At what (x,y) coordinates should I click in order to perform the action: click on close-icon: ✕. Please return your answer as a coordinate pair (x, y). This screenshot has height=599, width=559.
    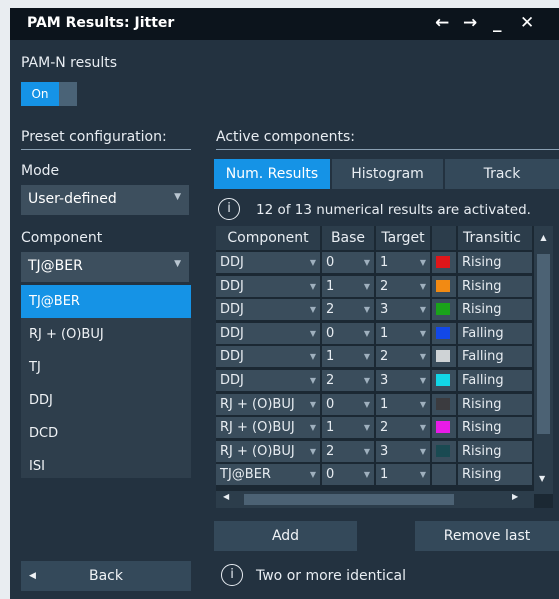
    Looking at the image, I should click on (527, 23).